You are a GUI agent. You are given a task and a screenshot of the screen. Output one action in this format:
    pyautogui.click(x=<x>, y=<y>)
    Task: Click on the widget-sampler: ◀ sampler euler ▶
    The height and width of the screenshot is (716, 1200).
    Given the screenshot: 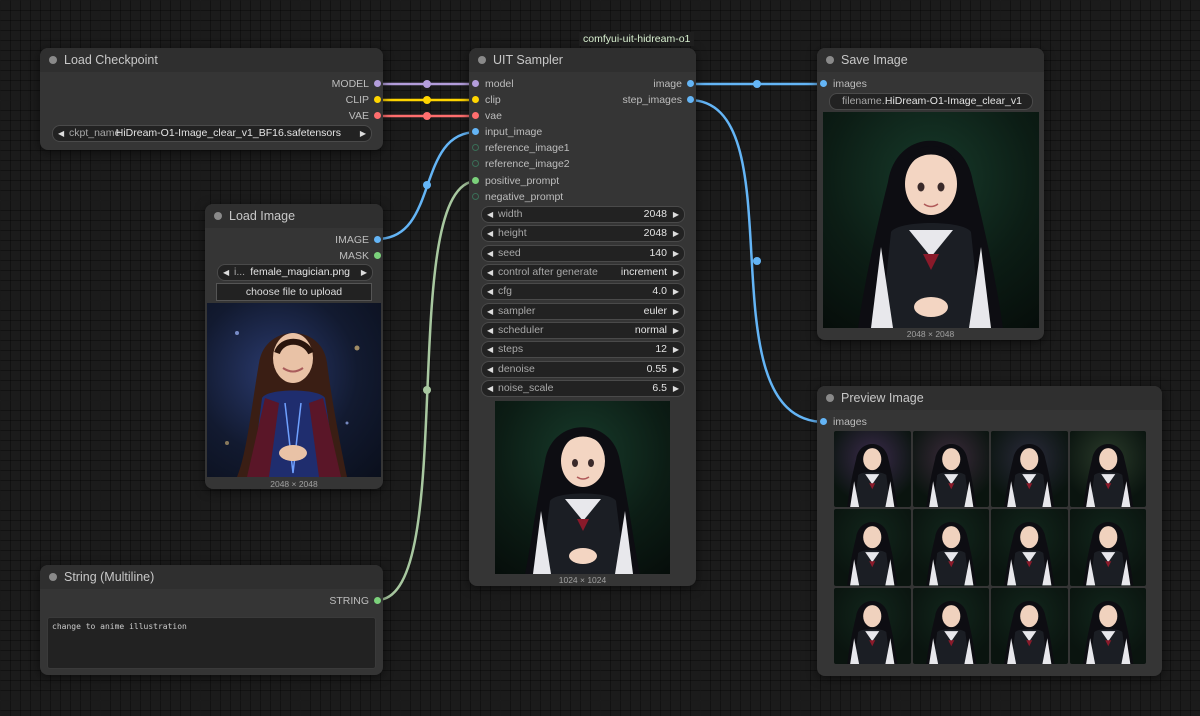 What is the action you would take?
    pyautogui.click(x=583, y=311)
    